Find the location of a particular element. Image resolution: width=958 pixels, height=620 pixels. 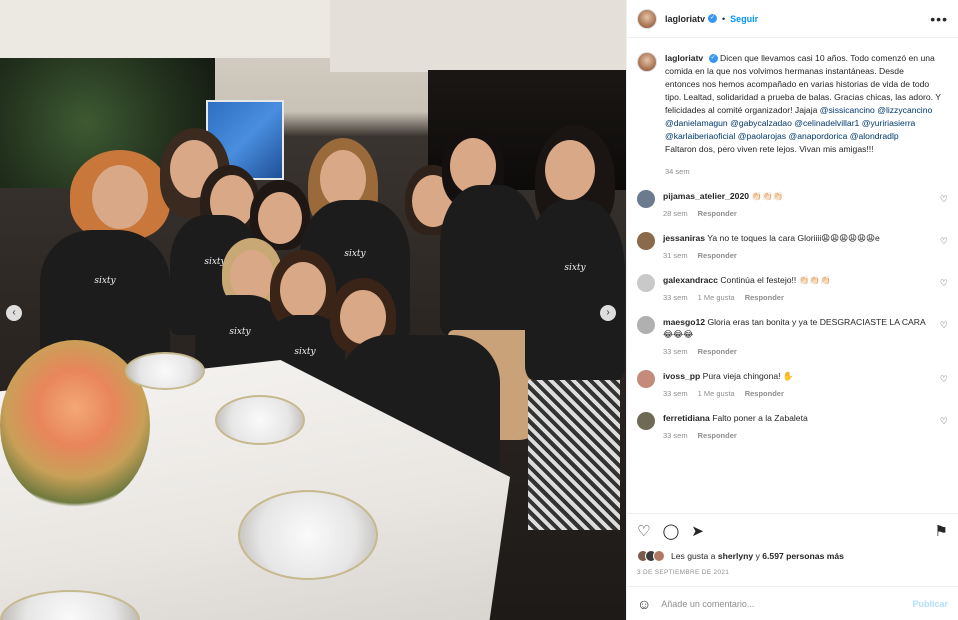

commenter-username: maesgo12 is located at coordinates (684, 322).